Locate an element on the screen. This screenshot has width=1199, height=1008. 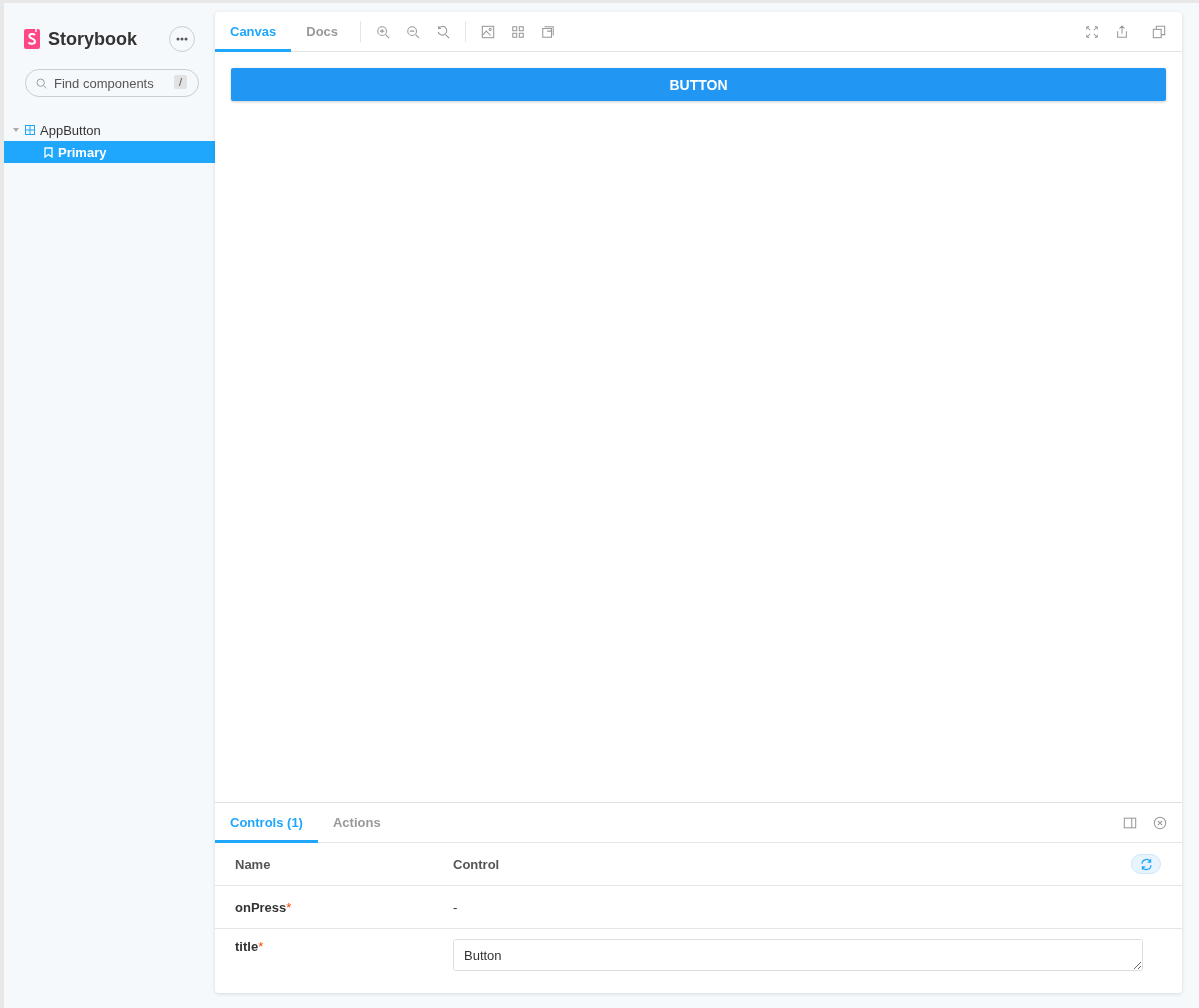
reset-zoom-icon is located at coordinates (443, 31).